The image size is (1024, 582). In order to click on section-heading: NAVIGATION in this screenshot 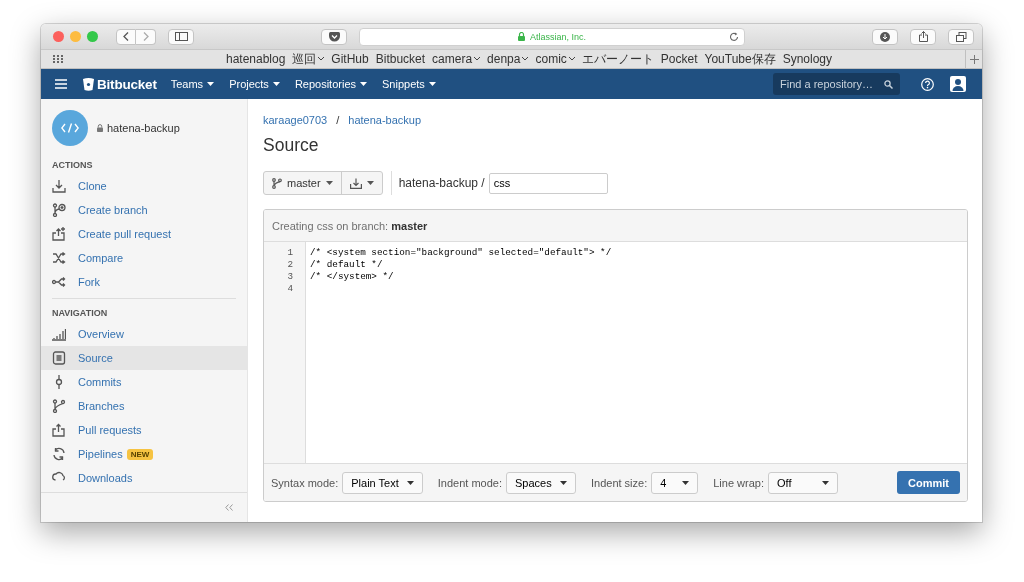, I will do `click(80, 313)`.